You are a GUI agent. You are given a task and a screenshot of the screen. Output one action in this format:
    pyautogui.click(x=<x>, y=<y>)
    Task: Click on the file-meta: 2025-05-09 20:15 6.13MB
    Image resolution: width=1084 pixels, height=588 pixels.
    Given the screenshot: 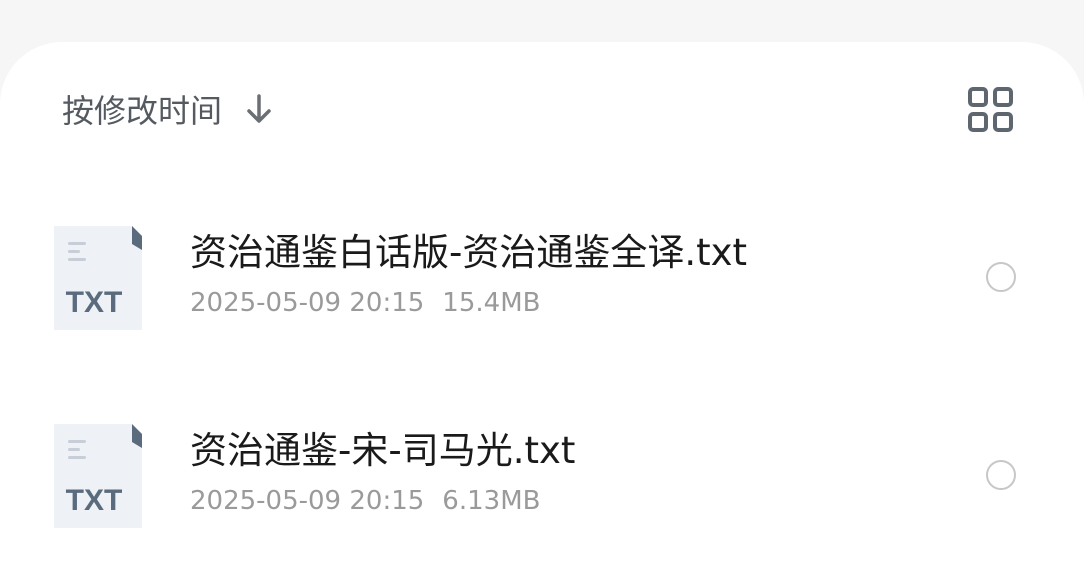 What is the action you would take?
    pyautogui.click(x=365, y=501)
    